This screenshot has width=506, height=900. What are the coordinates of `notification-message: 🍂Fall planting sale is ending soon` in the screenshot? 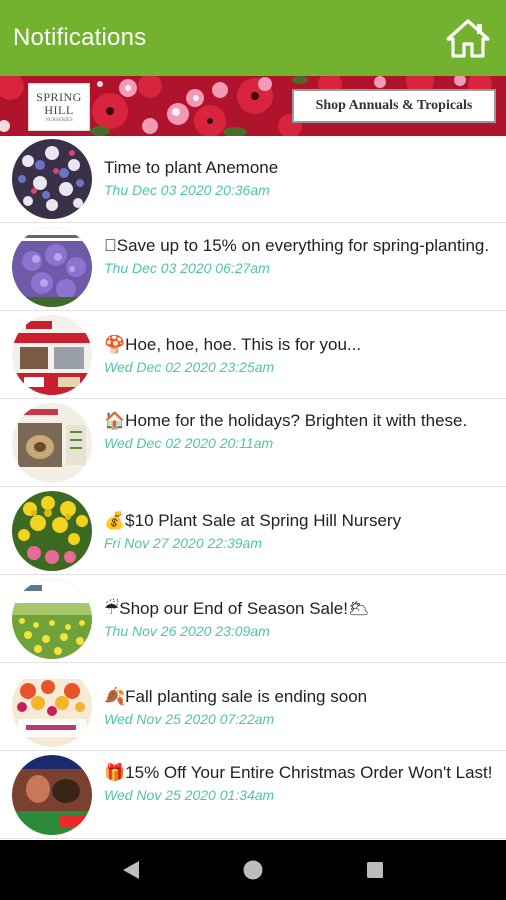 It's located at (236, 696).